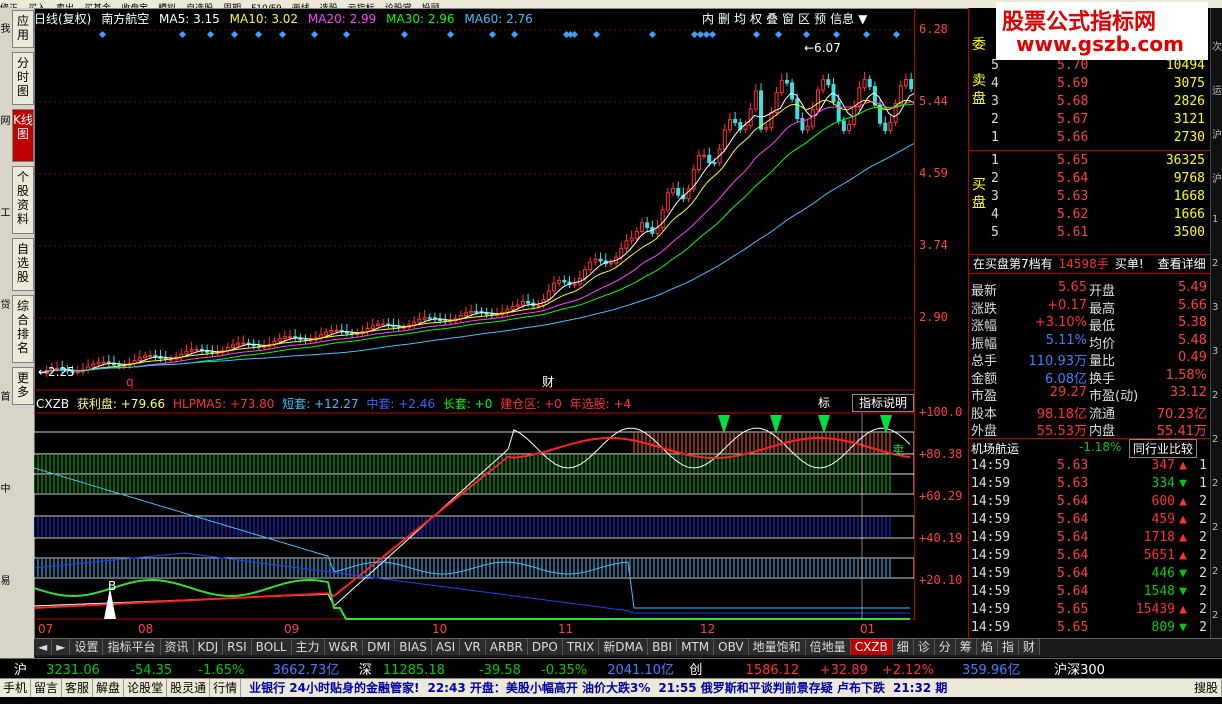  I want to click on indicator-tab: ASI, so click(446, 647).